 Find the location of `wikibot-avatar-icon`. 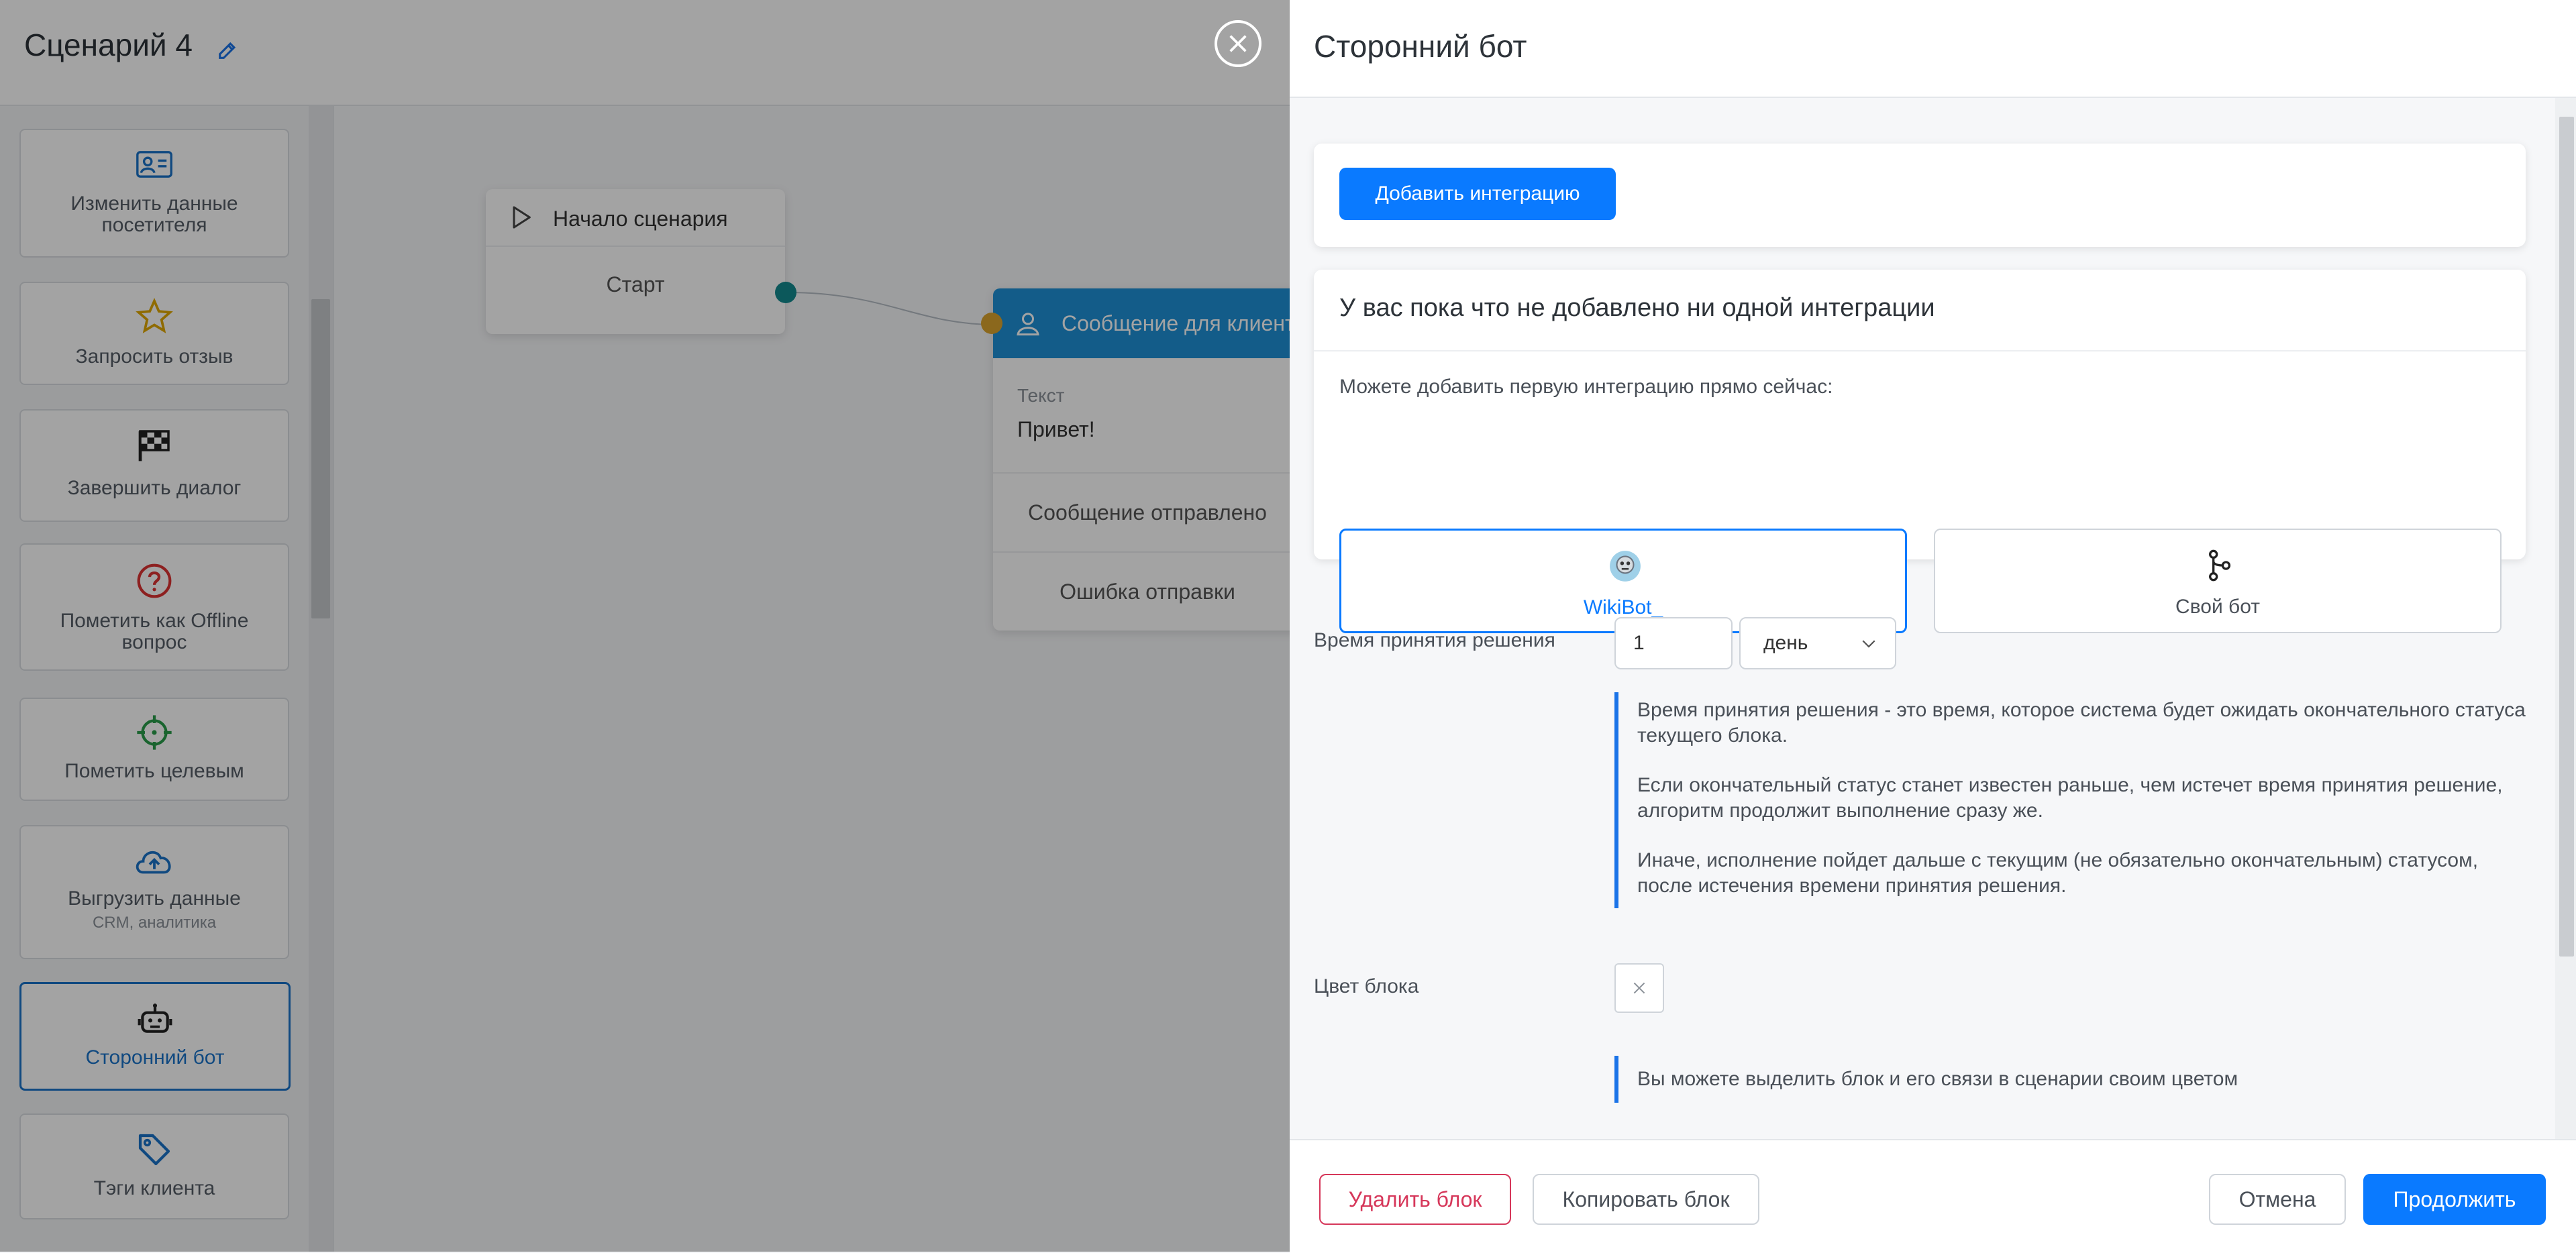

wikibot-avatar-icon is located at coordinates (1625, 566).